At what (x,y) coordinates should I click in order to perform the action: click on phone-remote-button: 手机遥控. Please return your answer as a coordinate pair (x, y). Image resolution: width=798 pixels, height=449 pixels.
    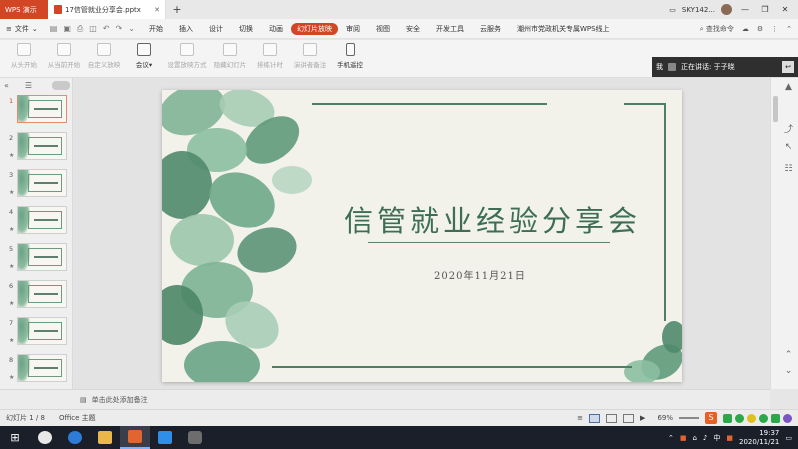
    Looking at the image, I should click on (350, 54).